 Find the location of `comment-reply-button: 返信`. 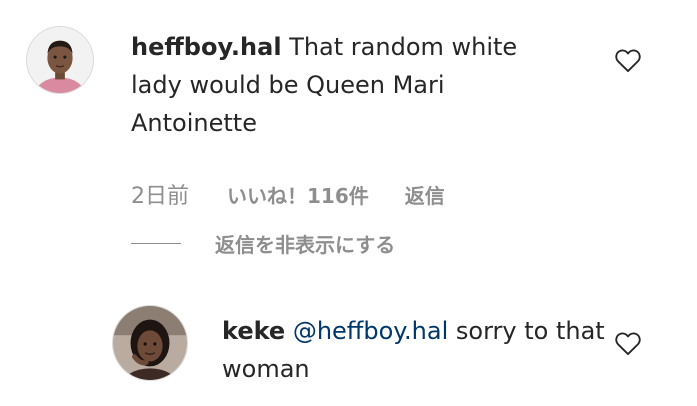

comment-reply-button: 返信 is located at coordinates (425, 194).